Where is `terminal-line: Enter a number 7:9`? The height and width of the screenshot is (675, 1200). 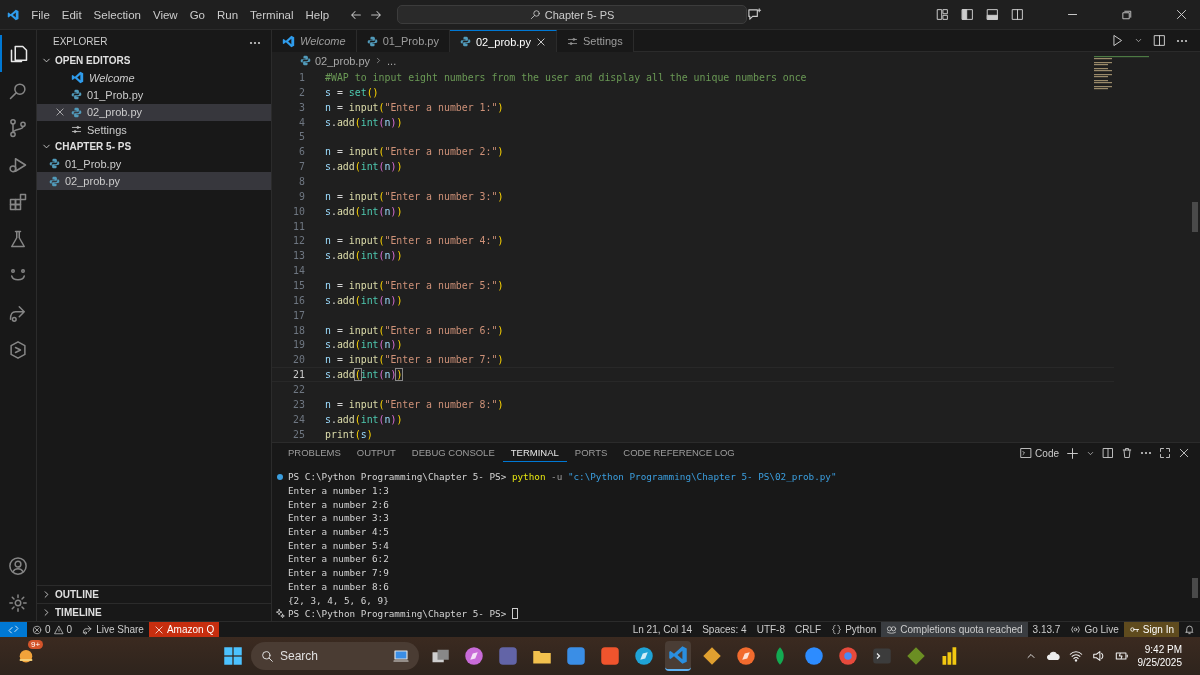
terminal-line: Enter a number 7:9 is located at coordinates (338, 573).